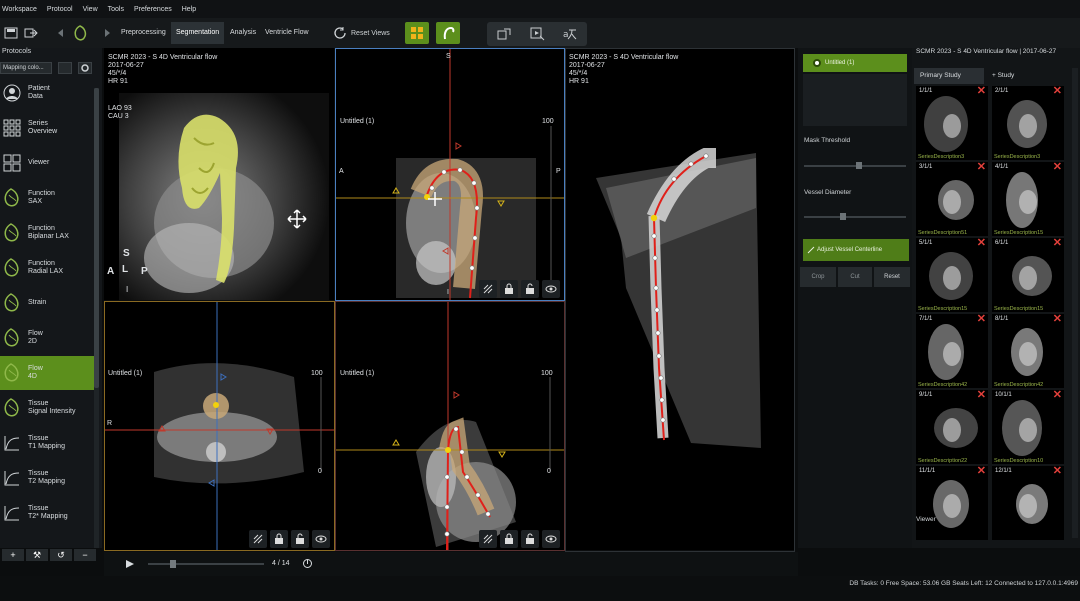  I want to click on mask-threshold-knob, so click(859, 165).